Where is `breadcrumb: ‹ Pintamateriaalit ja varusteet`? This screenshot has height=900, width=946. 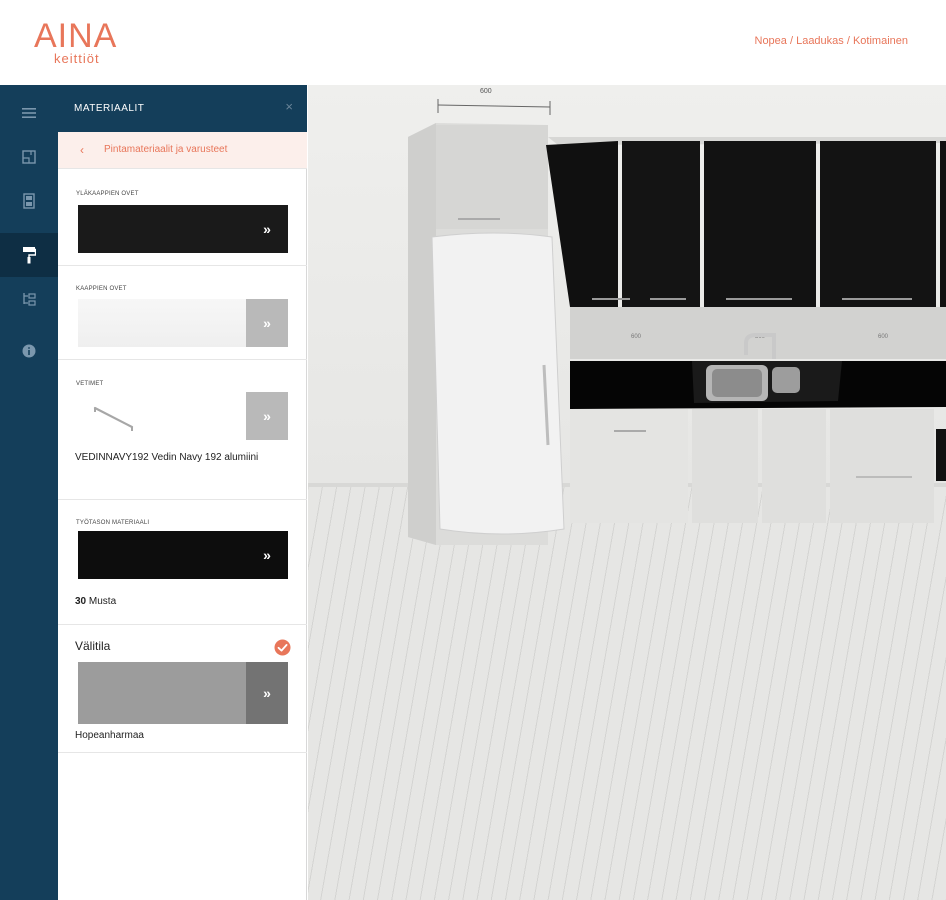
breadcrumb: ‹ Pintamateriaalit ja varusteet is located at coordinates (182, 150).